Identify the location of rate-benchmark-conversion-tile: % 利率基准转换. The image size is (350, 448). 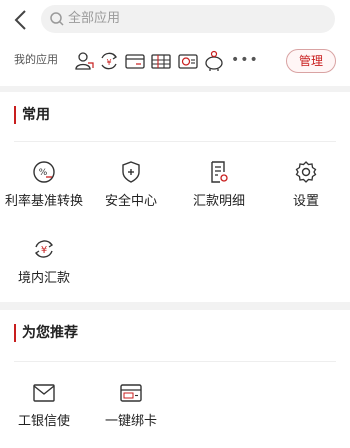
(44, 185).